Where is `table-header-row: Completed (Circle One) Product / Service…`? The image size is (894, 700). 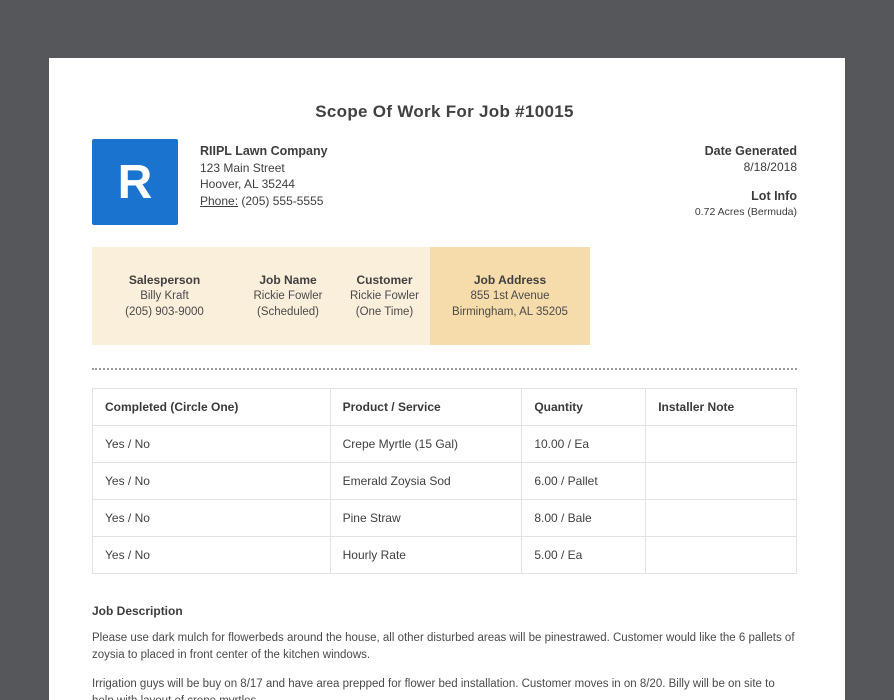 table-header-row: Completed (Circle One) Product / Service… is located at coordinates (444, 407).